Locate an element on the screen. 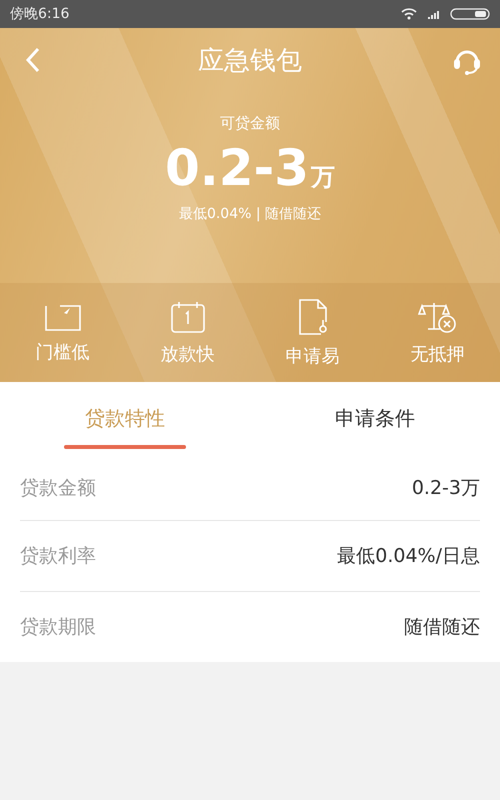 This screenshot has width=500, height=800. feature-label: 无抵押 is located at coordinates (437, 354).